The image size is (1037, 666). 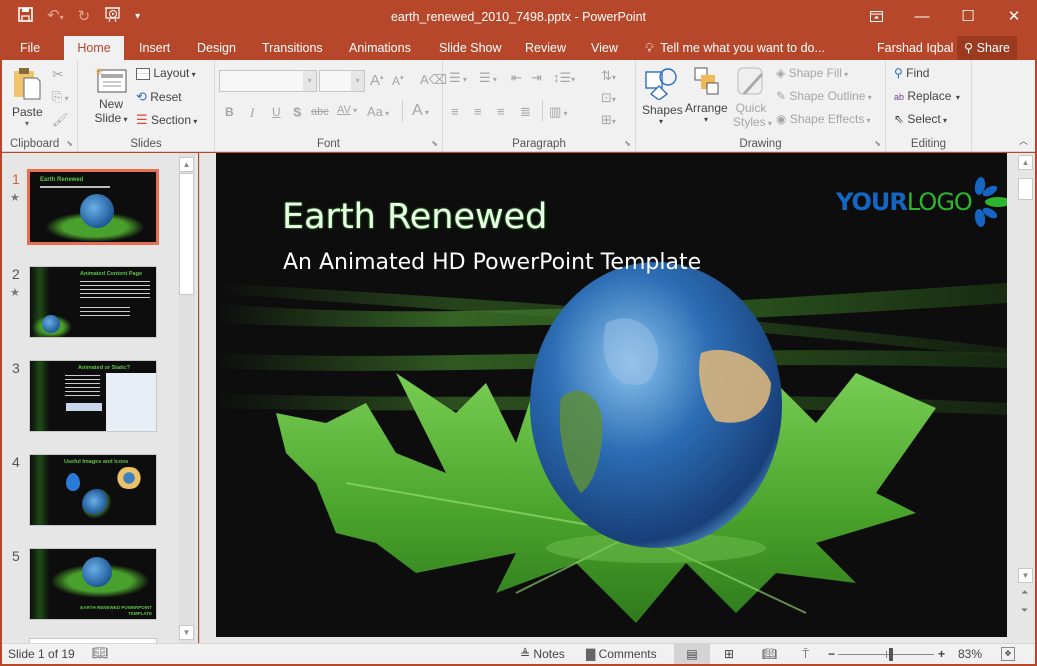 What do you see at coordinates (877, 143) in the screenshot?
I see `drawing-launcher-icon: ⬊` at bounding box center [877, 143].